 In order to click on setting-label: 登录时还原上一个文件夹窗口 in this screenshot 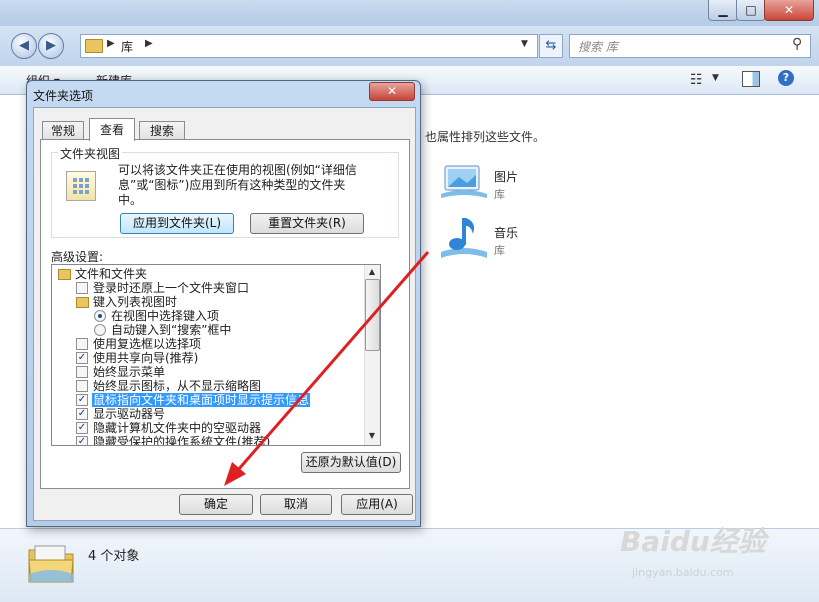, I will do `click(171, 288)`.